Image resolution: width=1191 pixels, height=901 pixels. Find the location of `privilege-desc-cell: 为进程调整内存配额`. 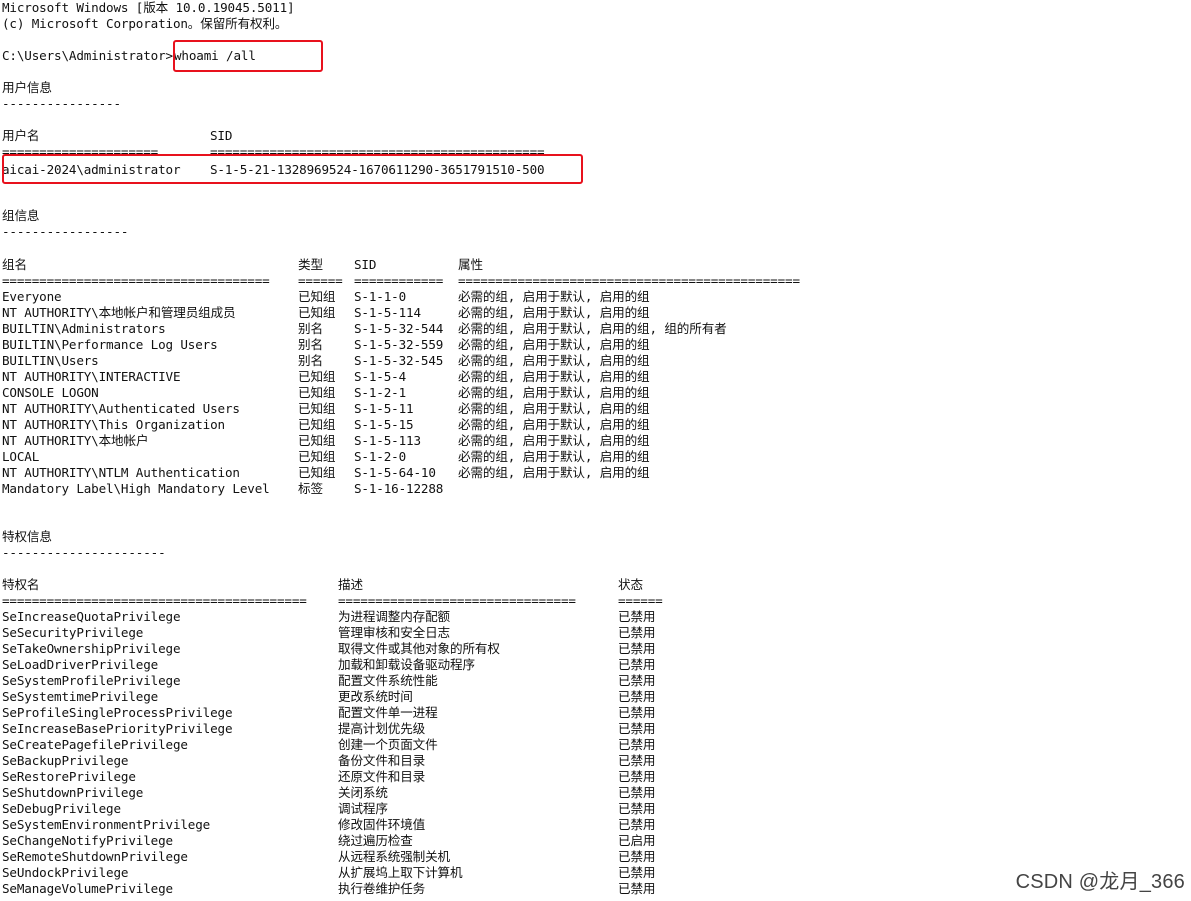

privilege-desc-cell: 为进程调整内存配额 is located at coordinates (394, 616).